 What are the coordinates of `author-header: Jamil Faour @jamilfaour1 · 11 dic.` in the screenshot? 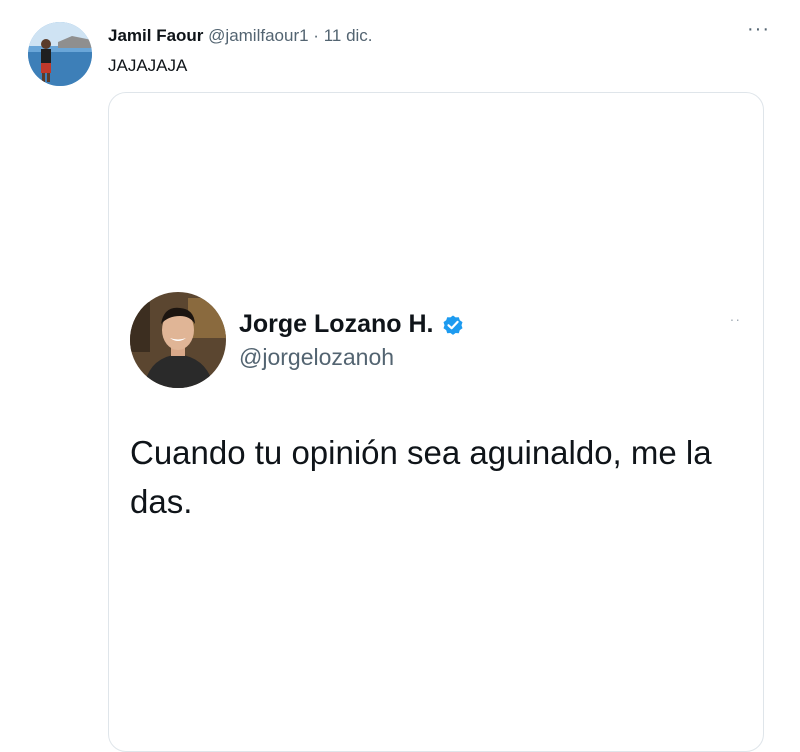 It's located at (240, 36).